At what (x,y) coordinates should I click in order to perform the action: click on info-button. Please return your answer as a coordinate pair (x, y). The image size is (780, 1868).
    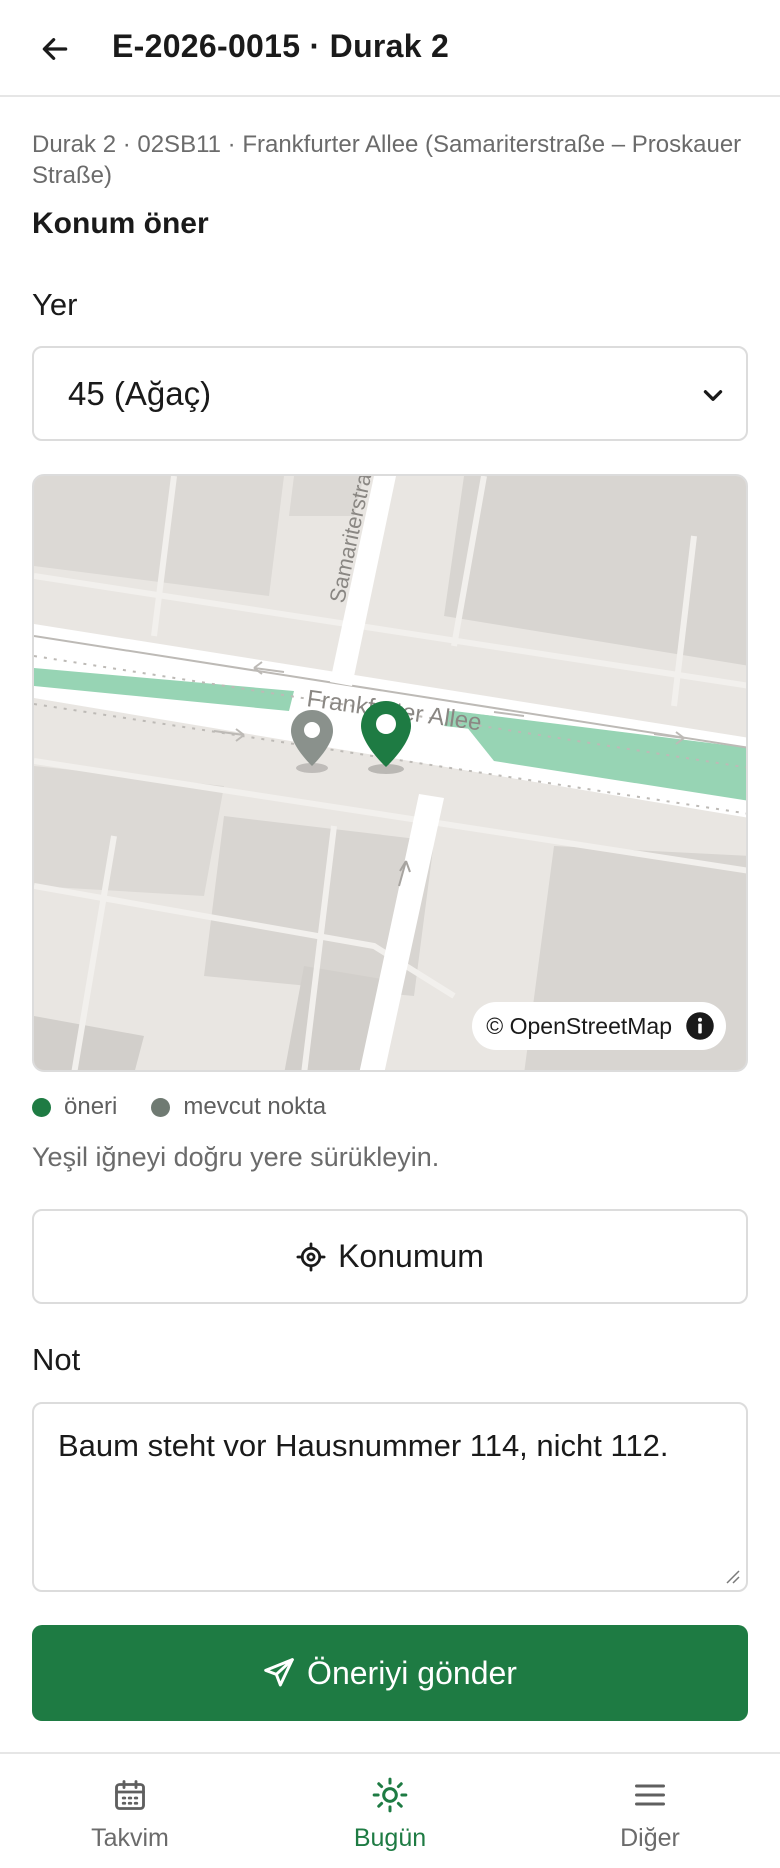
    Looking at the image, I should click on (700, 1026).